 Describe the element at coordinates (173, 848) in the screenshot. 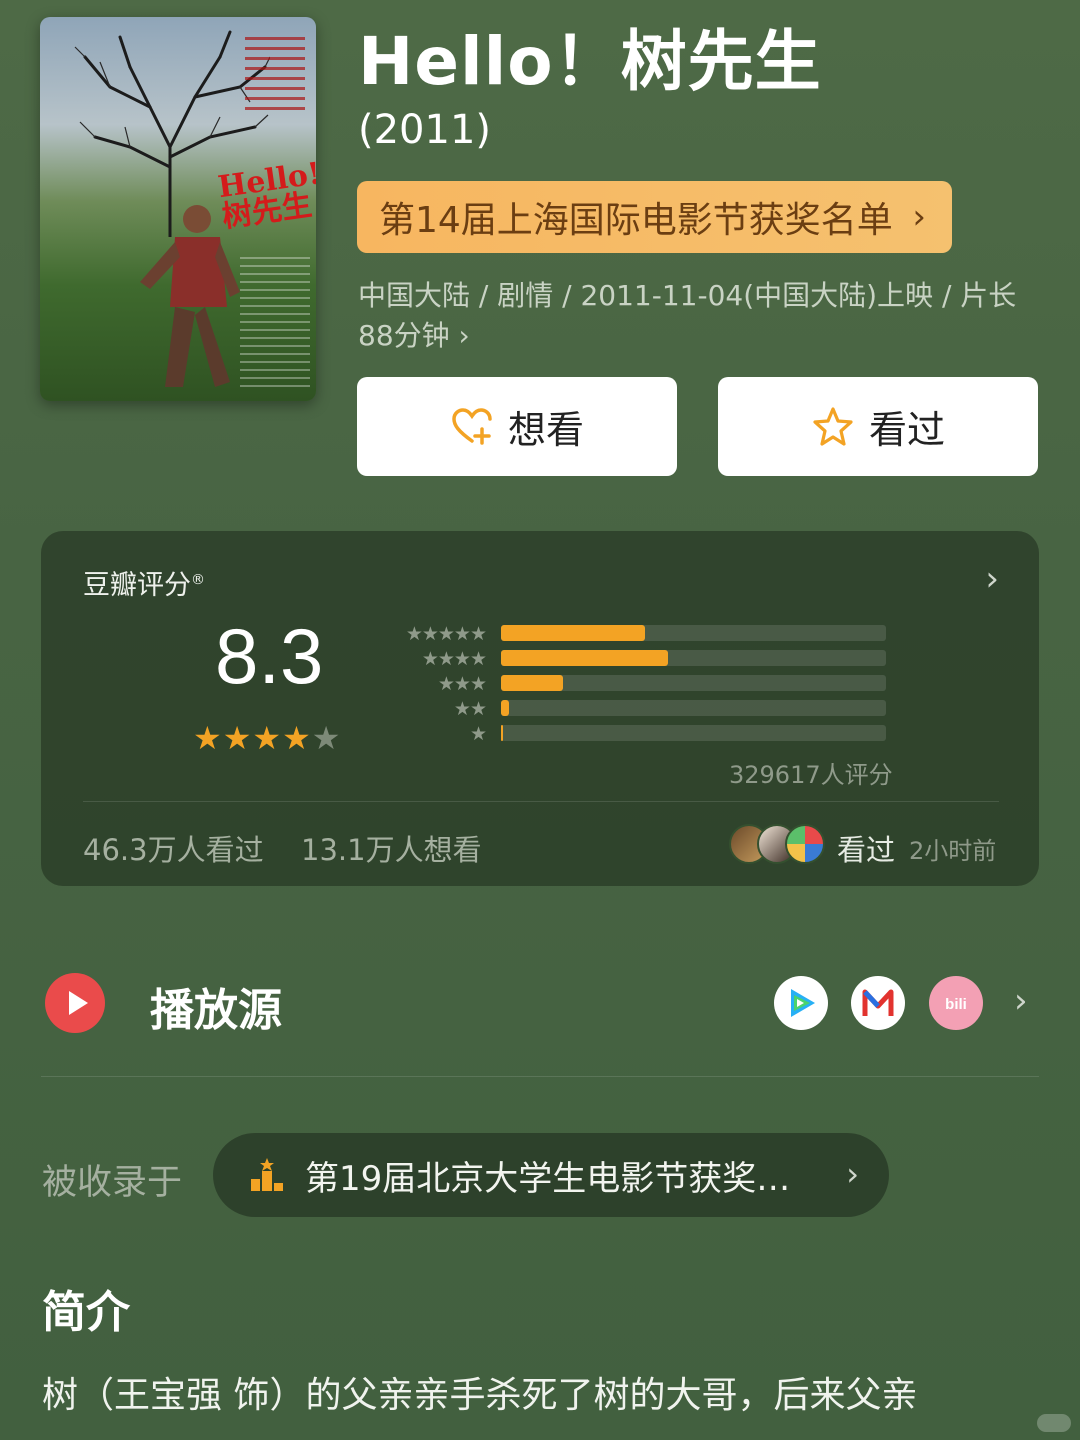

I see `watched-count: 46.3万人看过` at that location.